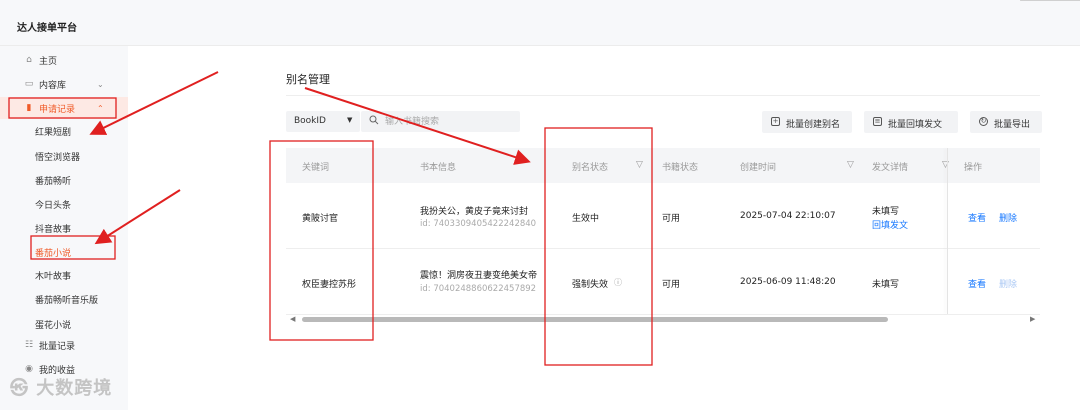 This screenshot has height=410, width=1080. Describe the element at coordinates (64, 60) in the screenshot. I see `sidebar-item-home: ⌂ 主页` at that location.